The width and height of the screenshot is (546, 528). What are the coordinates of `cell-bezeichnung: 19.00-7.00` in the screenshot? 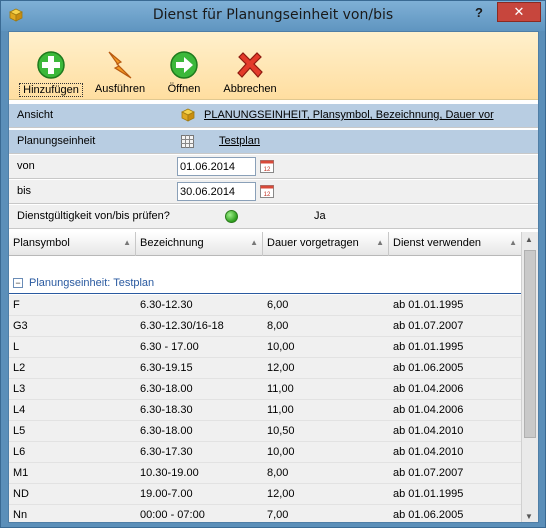 It's located at (166, 494).